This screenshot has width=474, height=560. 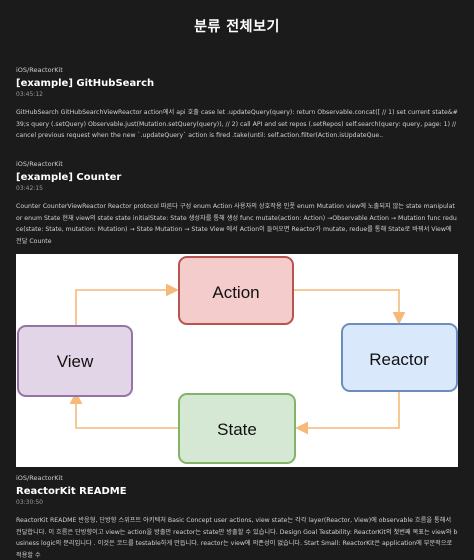 I want to click on post-title: [example] GitHubSearch, so click(x=237, y=83).